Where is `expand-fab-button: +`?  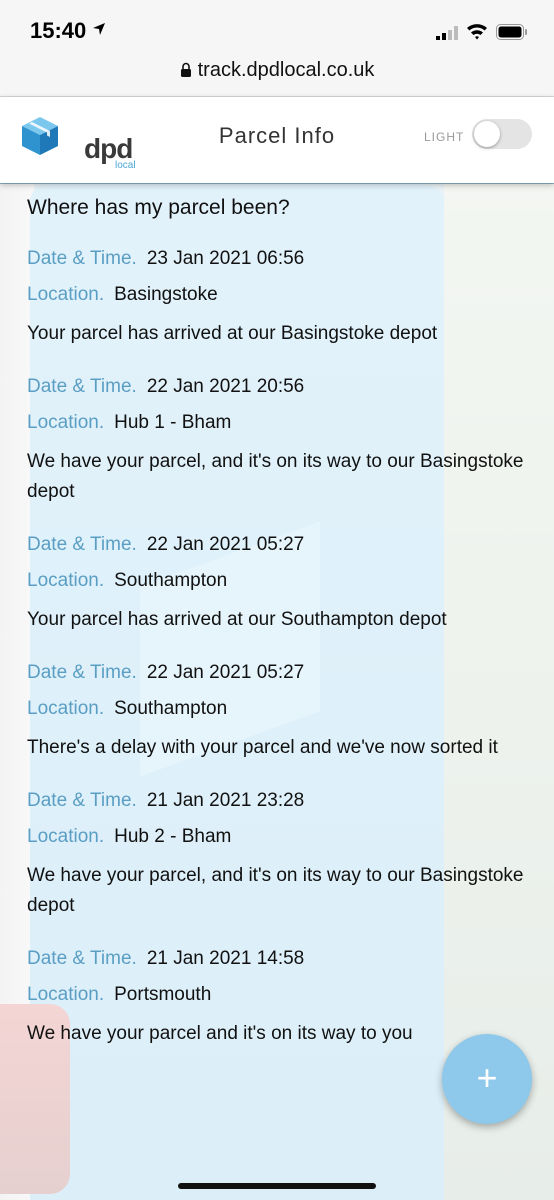
expand-fab-button: + is located at coordinates (487, 1079).